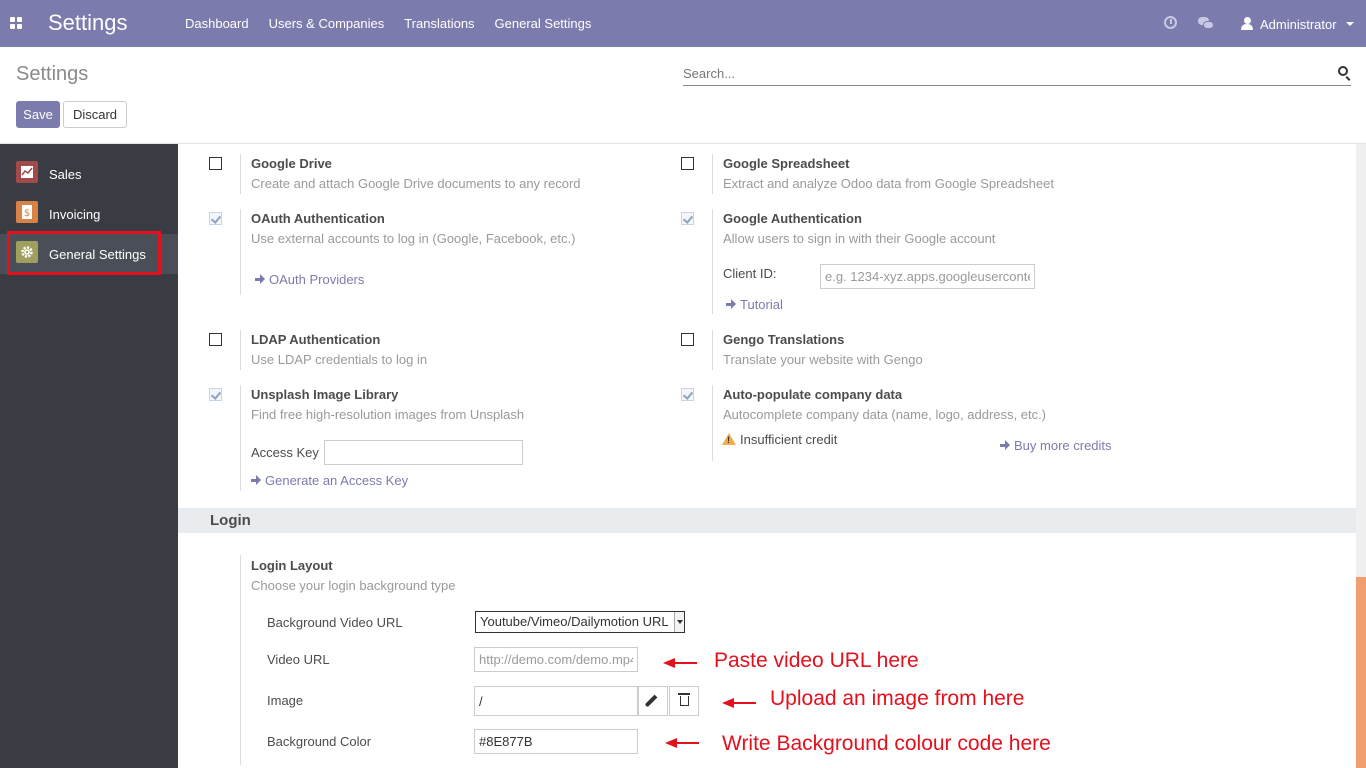 This screenshot has height=768, width=1366. I want to click on access-key-label: Access Key, so click(285, 452).